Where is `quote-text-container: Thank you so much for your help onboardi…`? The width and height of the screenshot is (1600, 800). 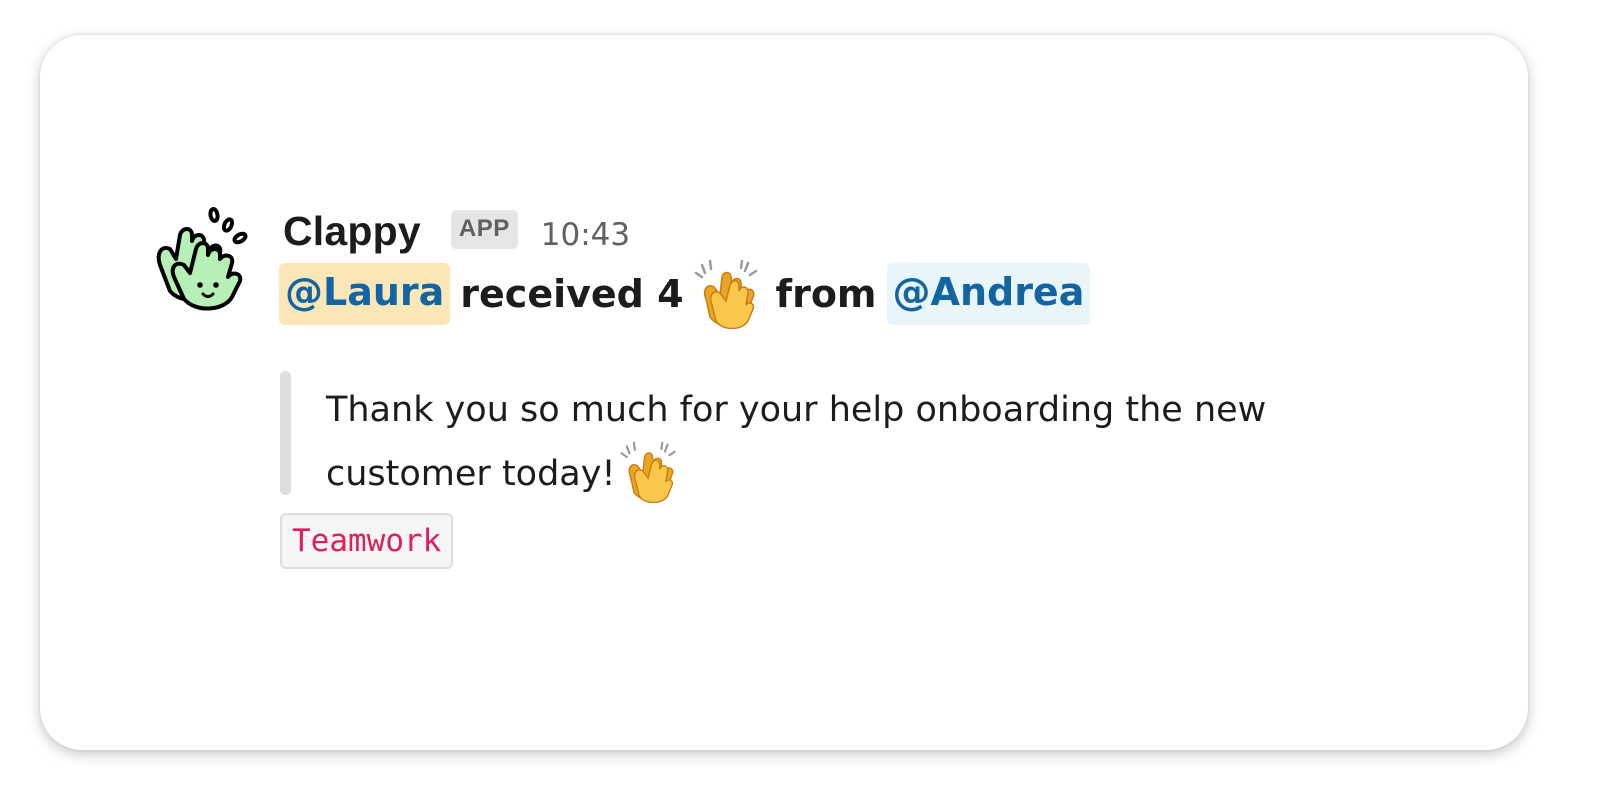
quote-text-container: Thank you so much for your help onboardi… is located at coordinates (846, 442).